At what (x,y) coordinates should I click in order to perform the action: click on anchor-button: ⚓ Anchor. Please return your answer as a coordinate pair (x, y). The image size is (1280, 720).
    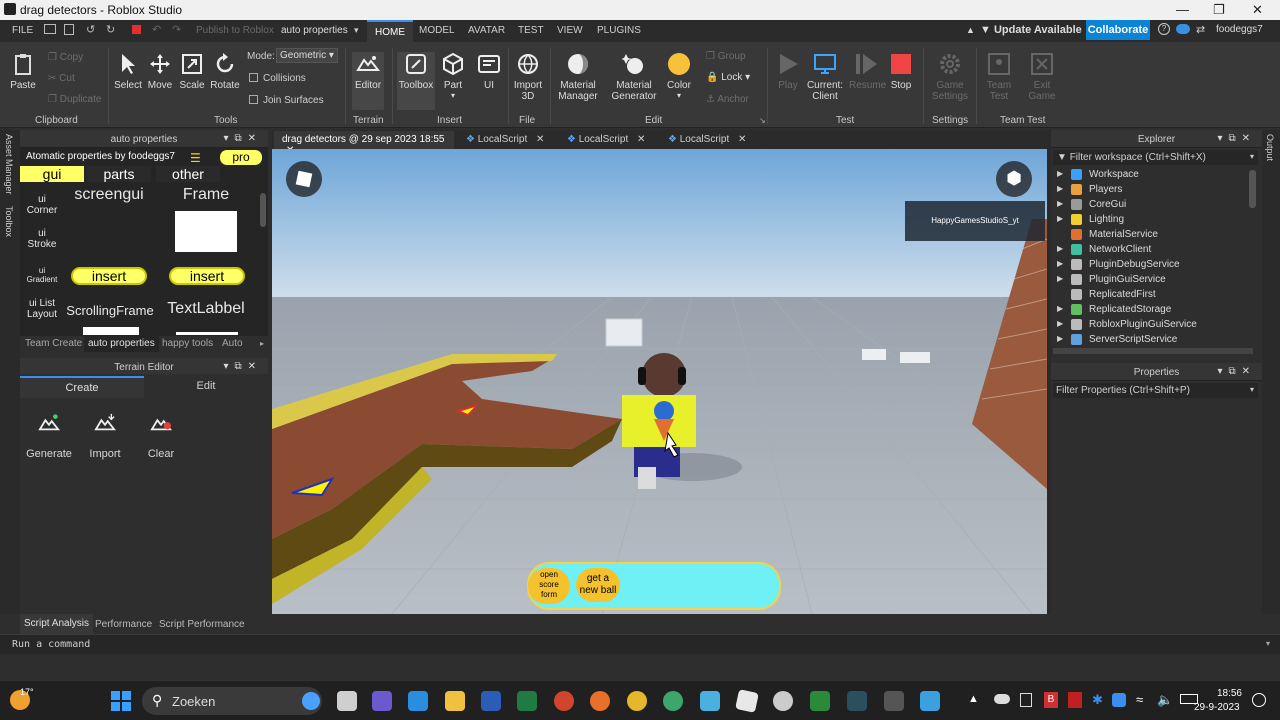
    Looking at the image, I should click on (727, 99).